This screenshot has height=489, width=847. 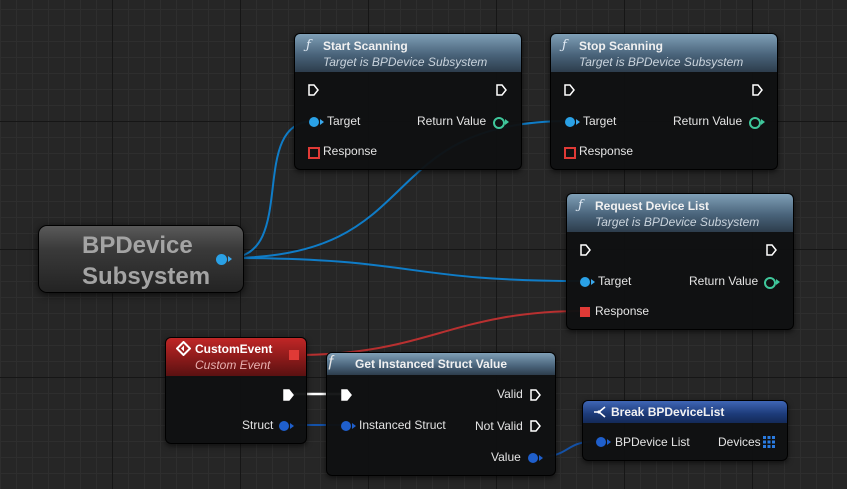 What do you see at coordinates (258, 425) in the screenshot?
I see `struct-label: Struct` at bounding box center [258, 425].